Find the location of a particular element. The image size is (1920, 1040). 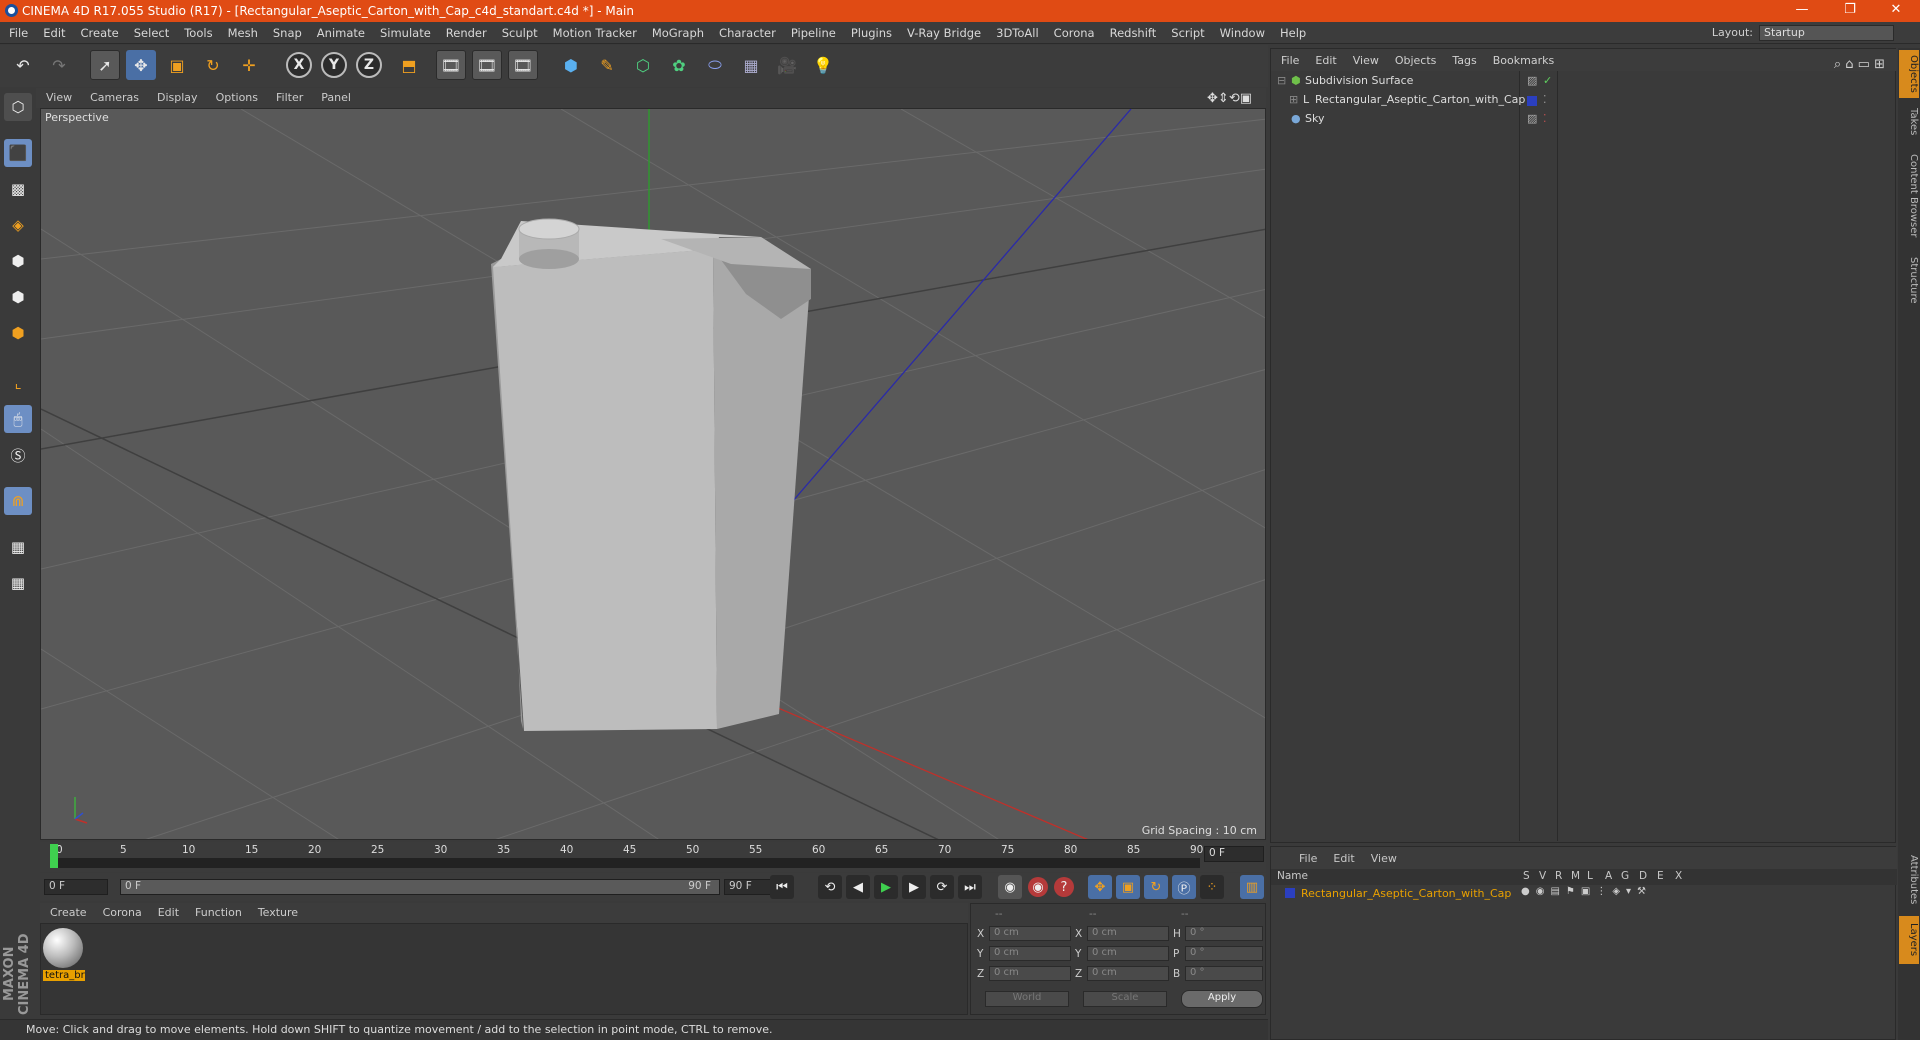

position-y-field: 0 cm is located at coordinates (1030, 953).